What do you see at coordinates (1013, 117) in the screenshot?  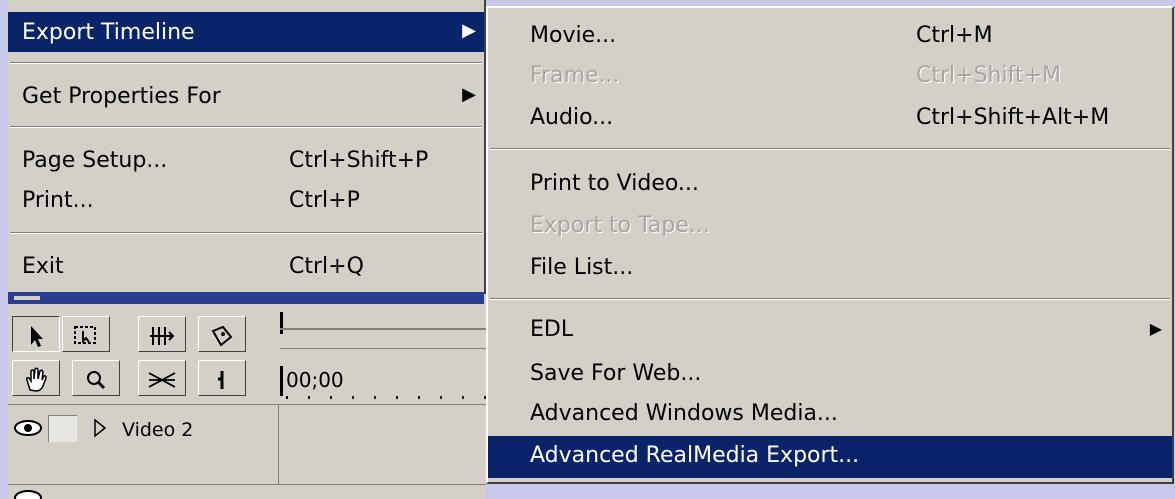 I see `menu-item-shortcut: Ctrl+Shift+Alt+M` at bounding box center [1013, 117].